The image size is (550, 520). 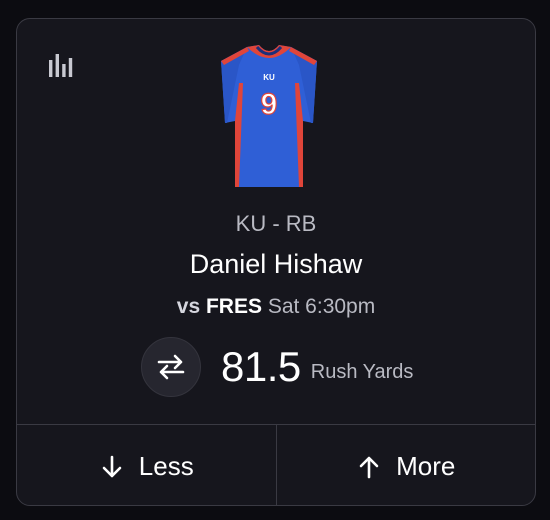 I want to click on projection-row: 81.5 Rush Yards, so click(x=277, y=367).